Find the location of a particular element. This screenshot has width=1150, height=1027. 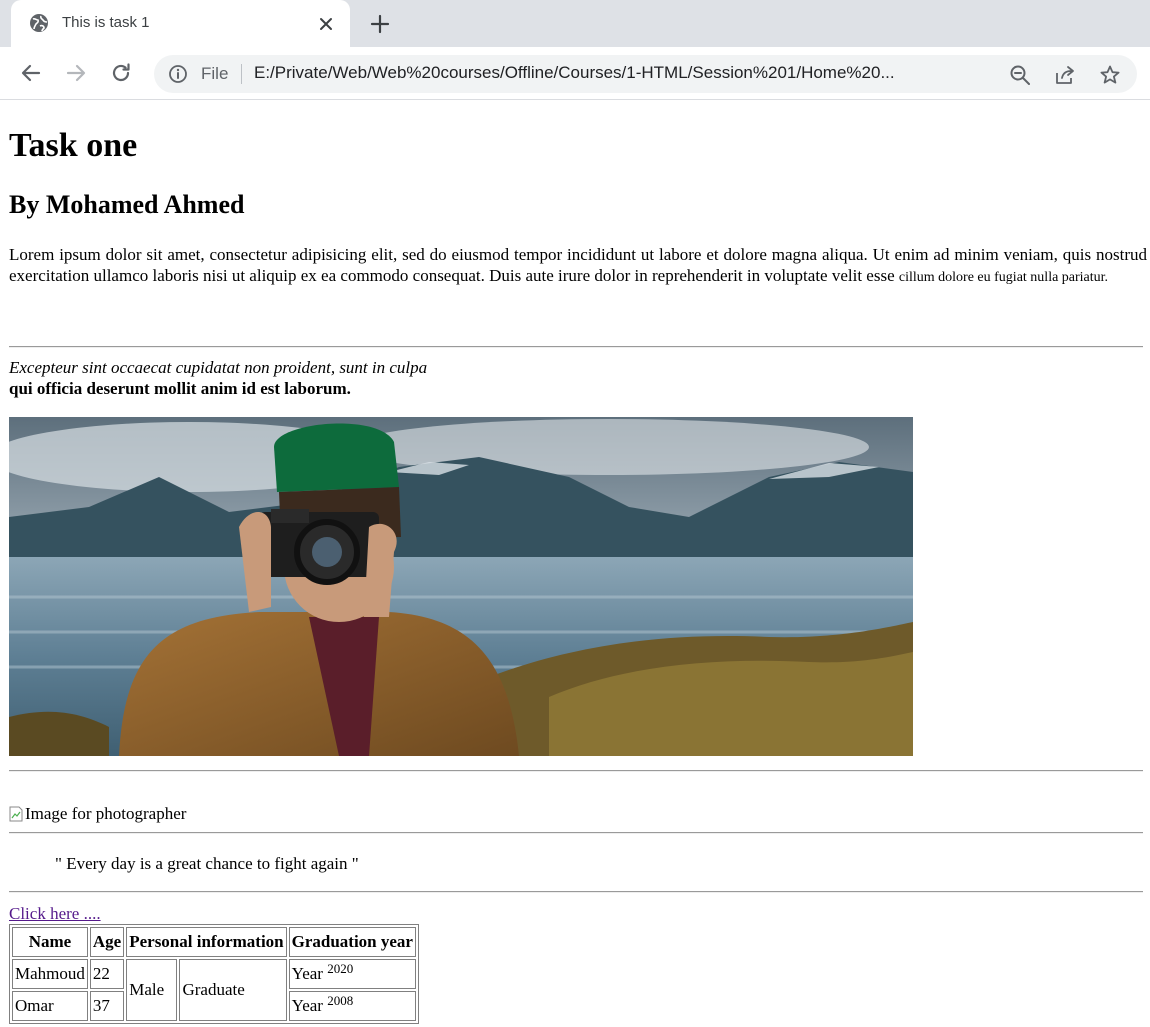

cell-name: Omar is located at coordinates (50, 1006).